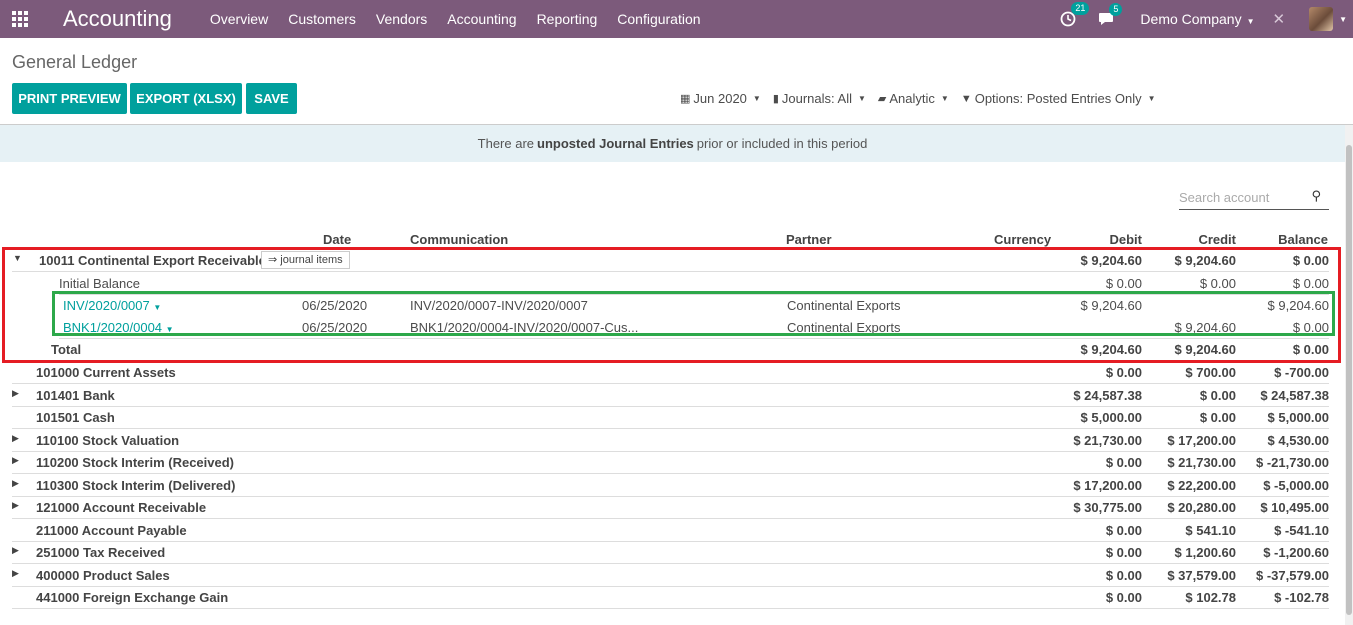  What do you see at coordinates (1205, 327) in the screenshot?
I see `credit-cell: $ 9,204.60` at bounding box center [1205, 327].